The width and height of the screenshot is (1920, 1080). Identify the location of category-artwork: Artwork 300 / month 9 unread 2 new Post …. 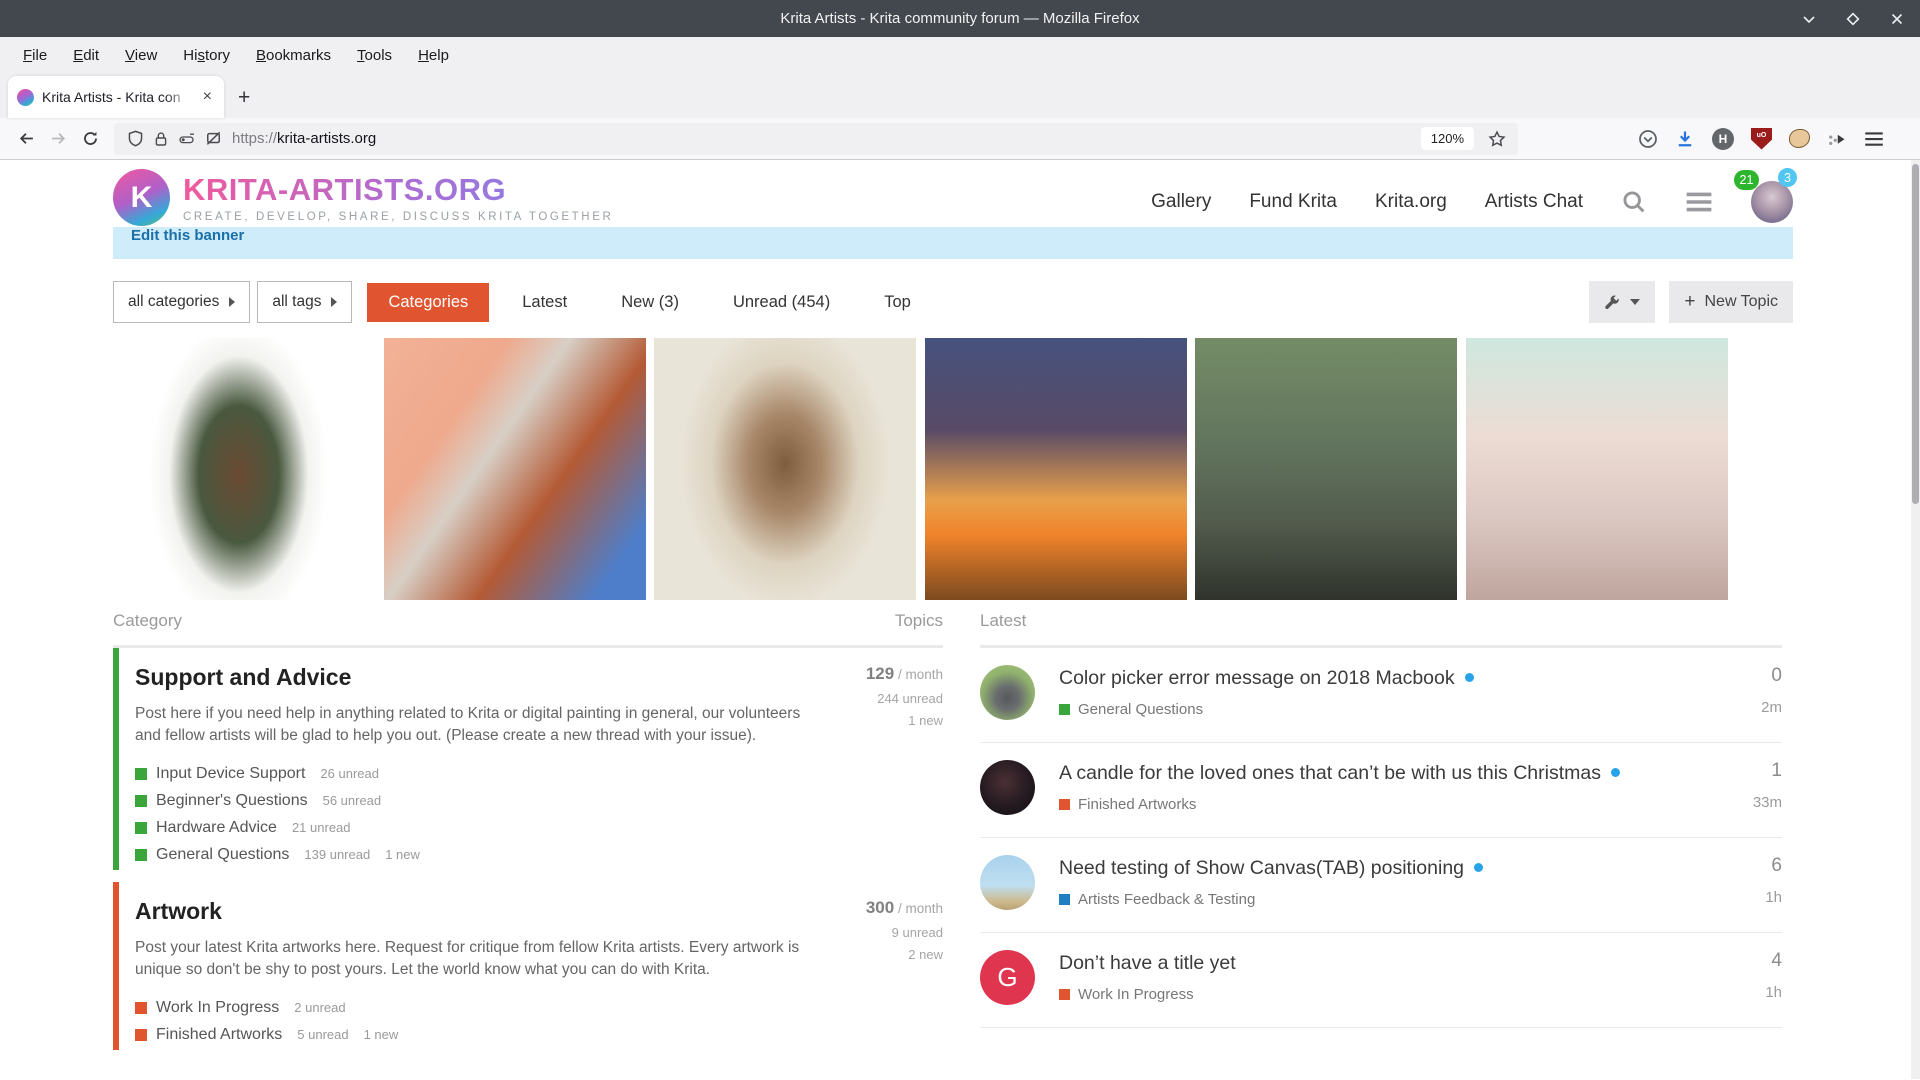
(528, 966).